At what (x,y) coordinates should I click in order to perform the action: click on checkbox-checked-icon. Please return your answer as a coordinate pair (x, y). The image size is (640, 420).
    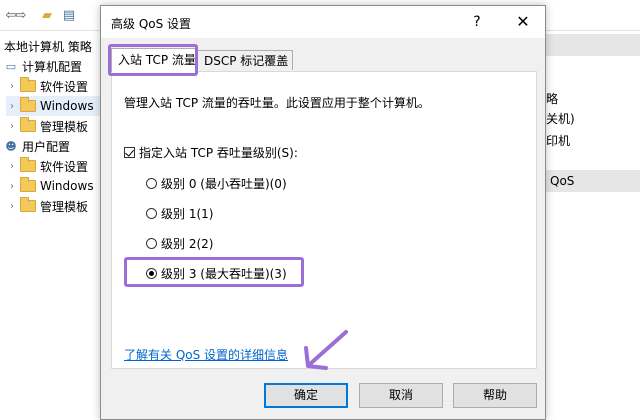
    Looking at the image, I should click on (129, 152).